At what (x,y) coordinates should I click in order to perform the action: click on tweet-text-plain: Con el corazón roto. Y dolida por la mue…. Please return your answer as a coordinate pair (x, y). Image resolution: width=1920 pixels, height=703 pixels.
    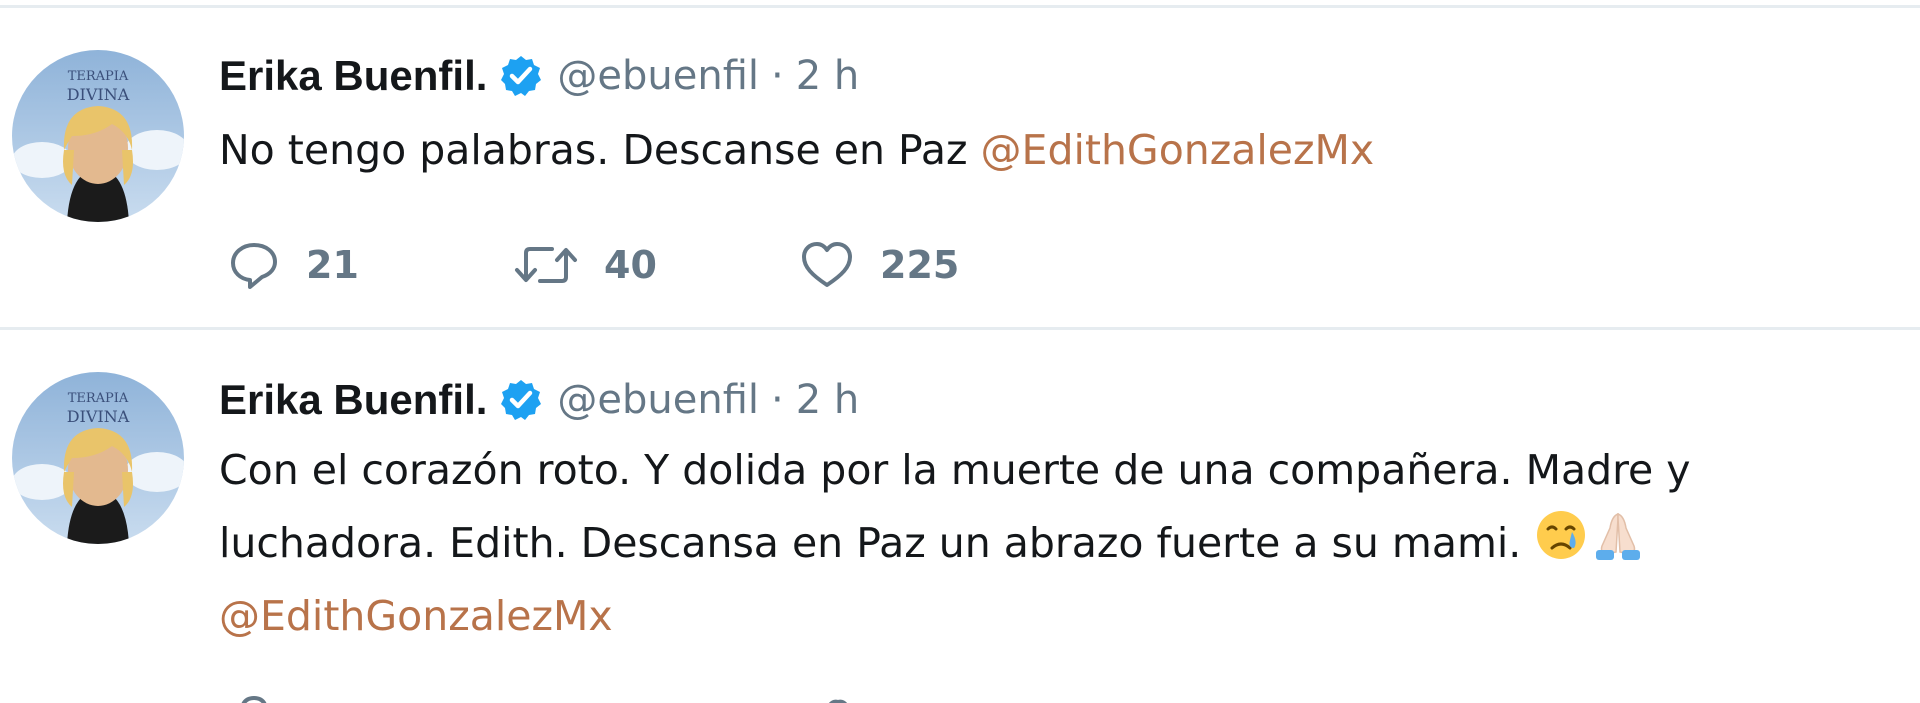
    Looking at the image, I should click on (955, 470).